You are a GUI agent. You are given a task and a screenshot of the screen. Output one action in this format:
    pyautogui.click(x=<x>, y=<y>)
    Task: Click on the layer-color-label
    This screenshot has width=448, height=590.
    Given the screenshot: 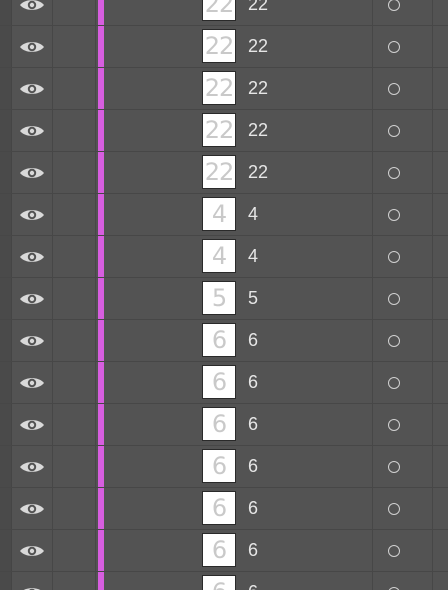 What is the action you would take?
    pyautogui.click(x=101, y=581)
    